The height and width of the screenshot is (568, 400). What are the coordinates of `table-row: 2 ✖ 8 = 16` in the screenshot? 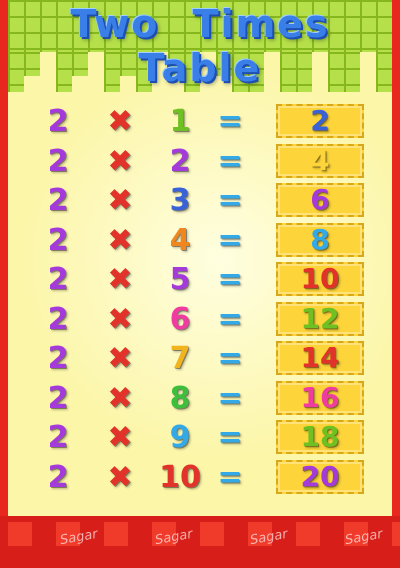 It's located at (200, 398).